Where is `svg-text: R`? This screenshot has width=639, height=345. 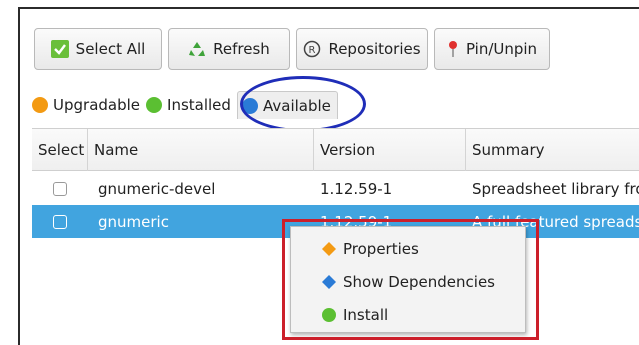
svg-text: R is located at coordinates (312, 50).